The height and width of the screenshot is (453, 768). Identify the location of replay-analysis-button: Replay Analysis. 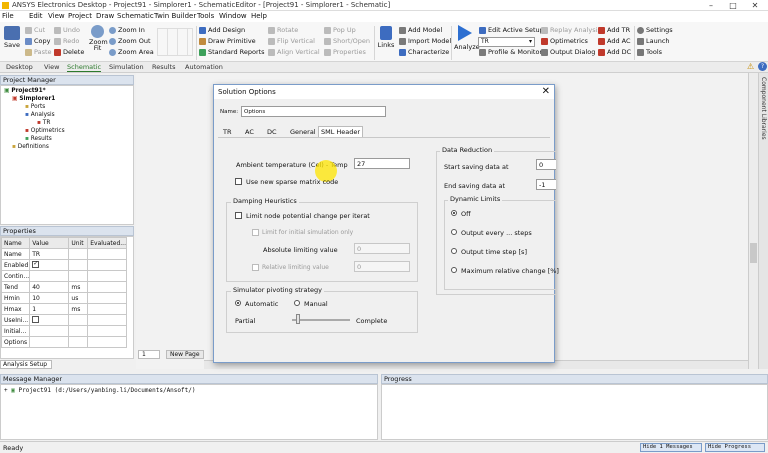
(571, 30).